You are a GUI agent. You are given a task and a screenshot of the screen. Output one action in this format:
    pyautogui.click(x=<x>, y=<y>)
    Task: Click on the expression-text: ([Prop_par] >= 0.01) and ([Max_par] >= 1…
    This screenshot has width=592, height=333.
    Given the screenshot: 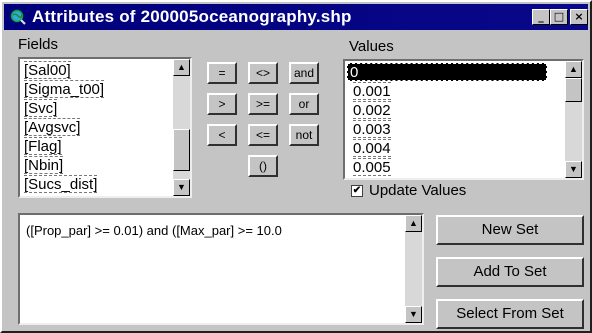 What is the action you would take?
    pyautogui.click(x=154, y=230)
    